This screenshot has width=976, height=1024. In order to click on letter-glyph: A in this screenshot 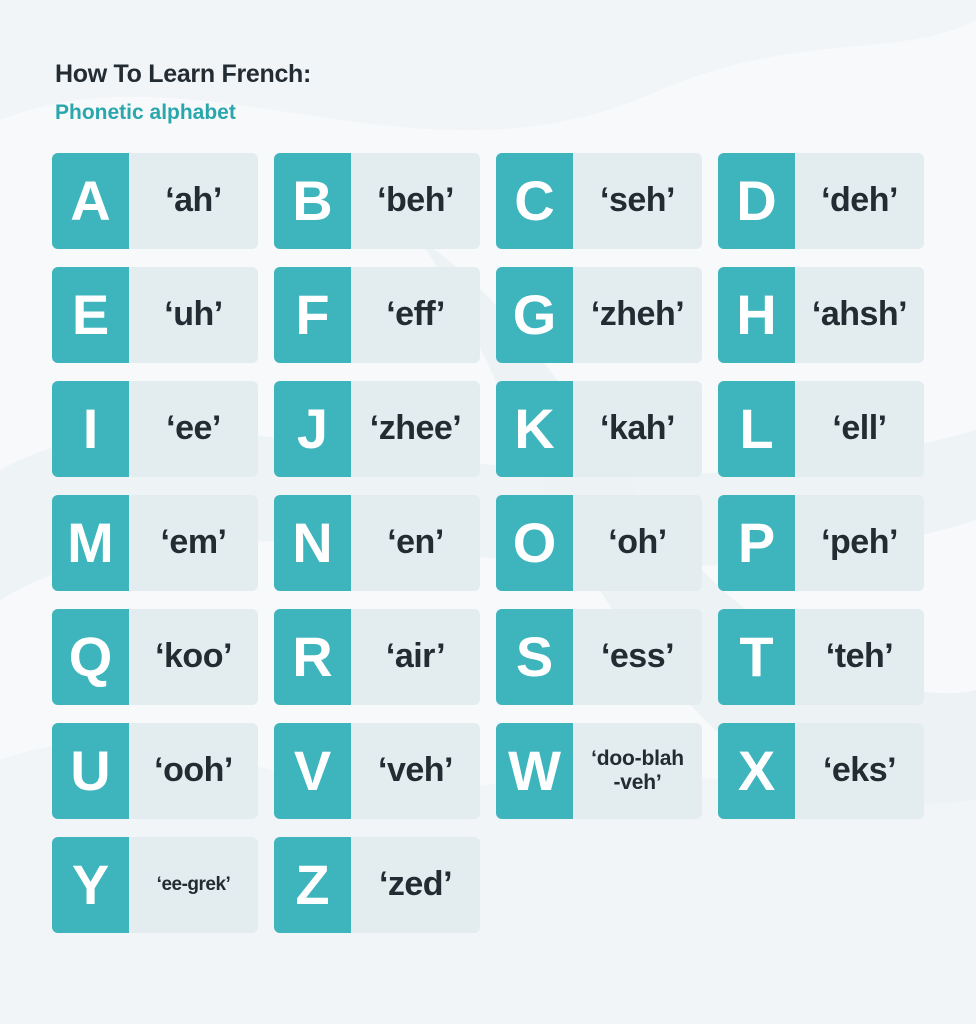, I will do `click(90, 201)`.